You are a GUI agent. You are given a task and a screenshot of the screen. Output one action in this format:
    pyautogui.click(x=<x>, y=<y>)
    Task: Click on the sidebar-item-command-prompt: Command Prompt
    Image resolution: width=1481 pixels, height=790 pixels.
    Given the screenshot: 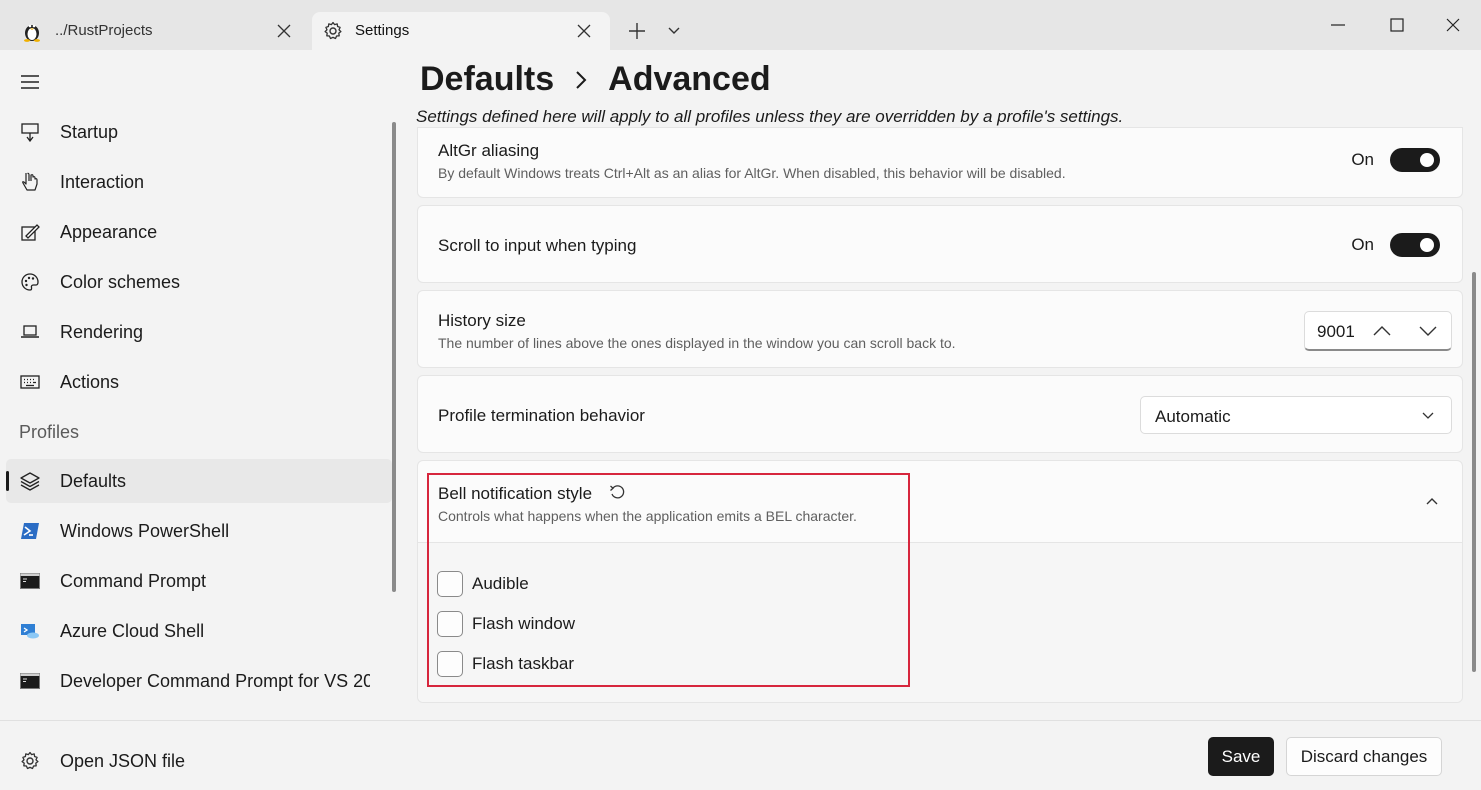 What is the action you would take?
    pyautogui.click(x=199, y=581)
    